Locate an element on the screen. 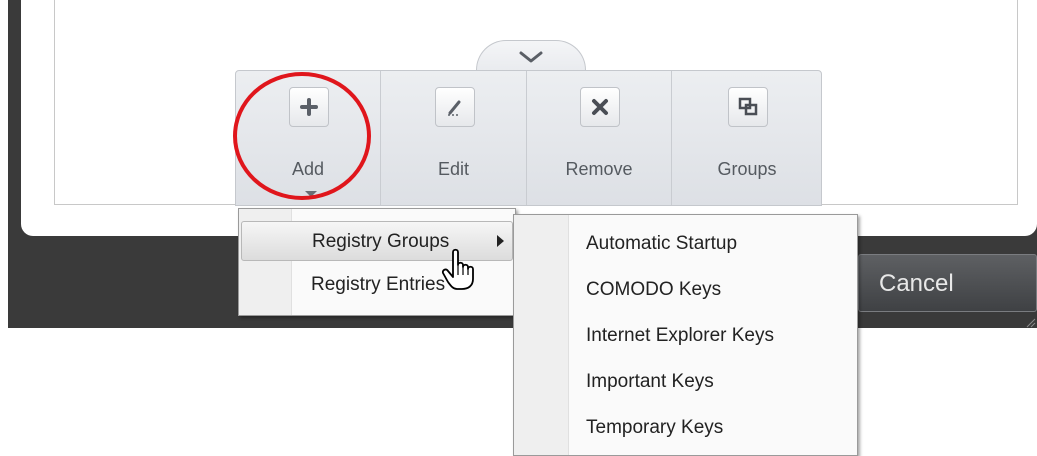 The image size is (1037, 456). add-highlight-circle is located at coordinates (302, 136).